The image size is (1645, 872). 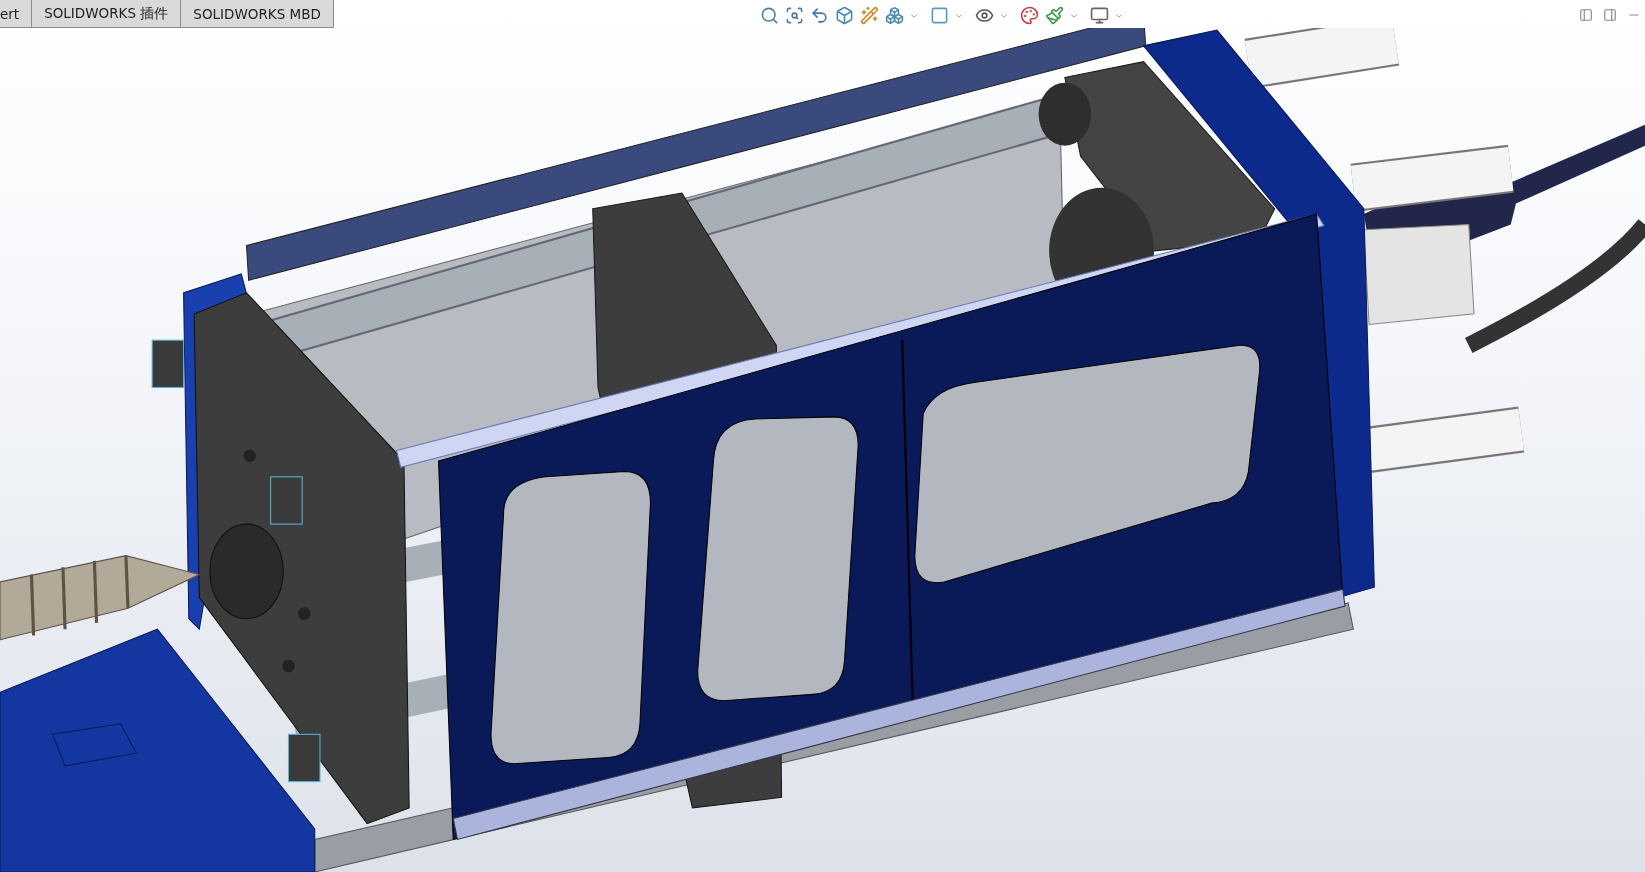 What do you see at coordinates (794, 15) in the screenshot?
I see `zoom-area-icon` at bounding box center [794, 15].